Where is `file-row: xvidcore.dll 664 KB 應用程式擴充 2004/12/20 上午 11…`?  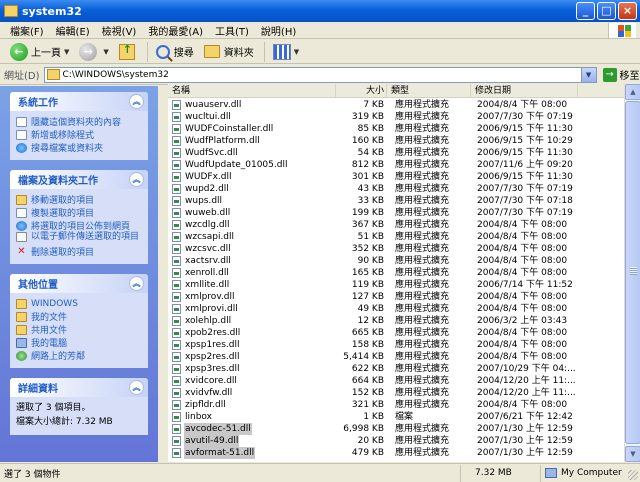 file-row: xvidcore.dll 664 KB 應用程式擴充 2004/12/20 上午 11… is located at coordinates (396, 381).